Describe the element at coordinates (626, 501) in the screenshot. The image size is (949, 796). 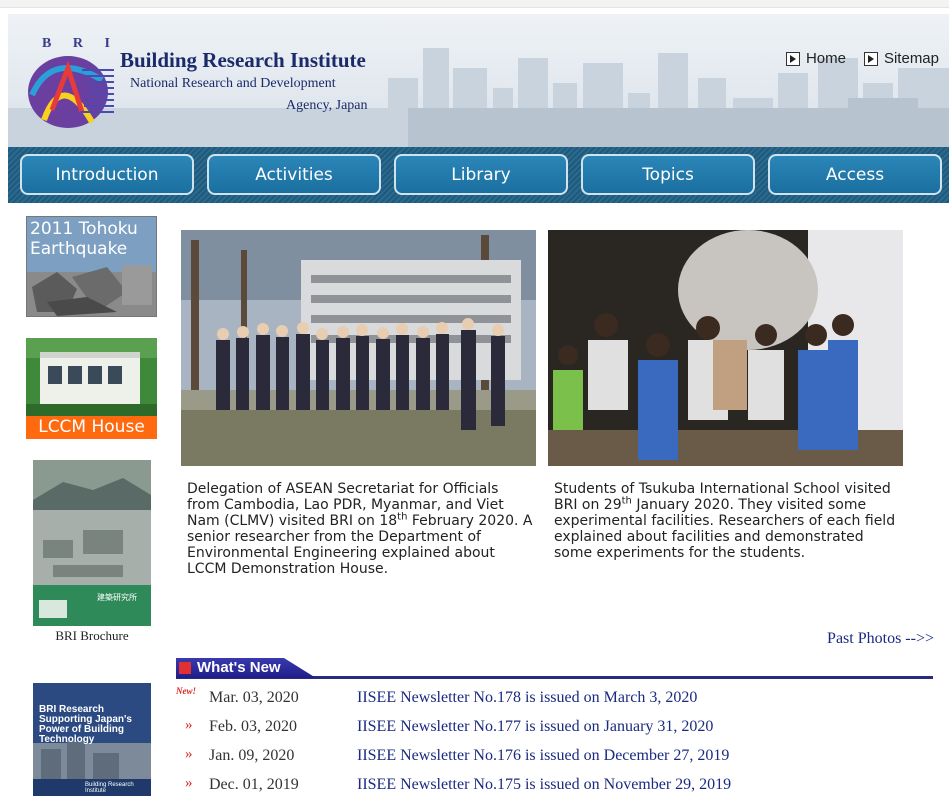
I see `photo2-caption-sup: th` at that location.